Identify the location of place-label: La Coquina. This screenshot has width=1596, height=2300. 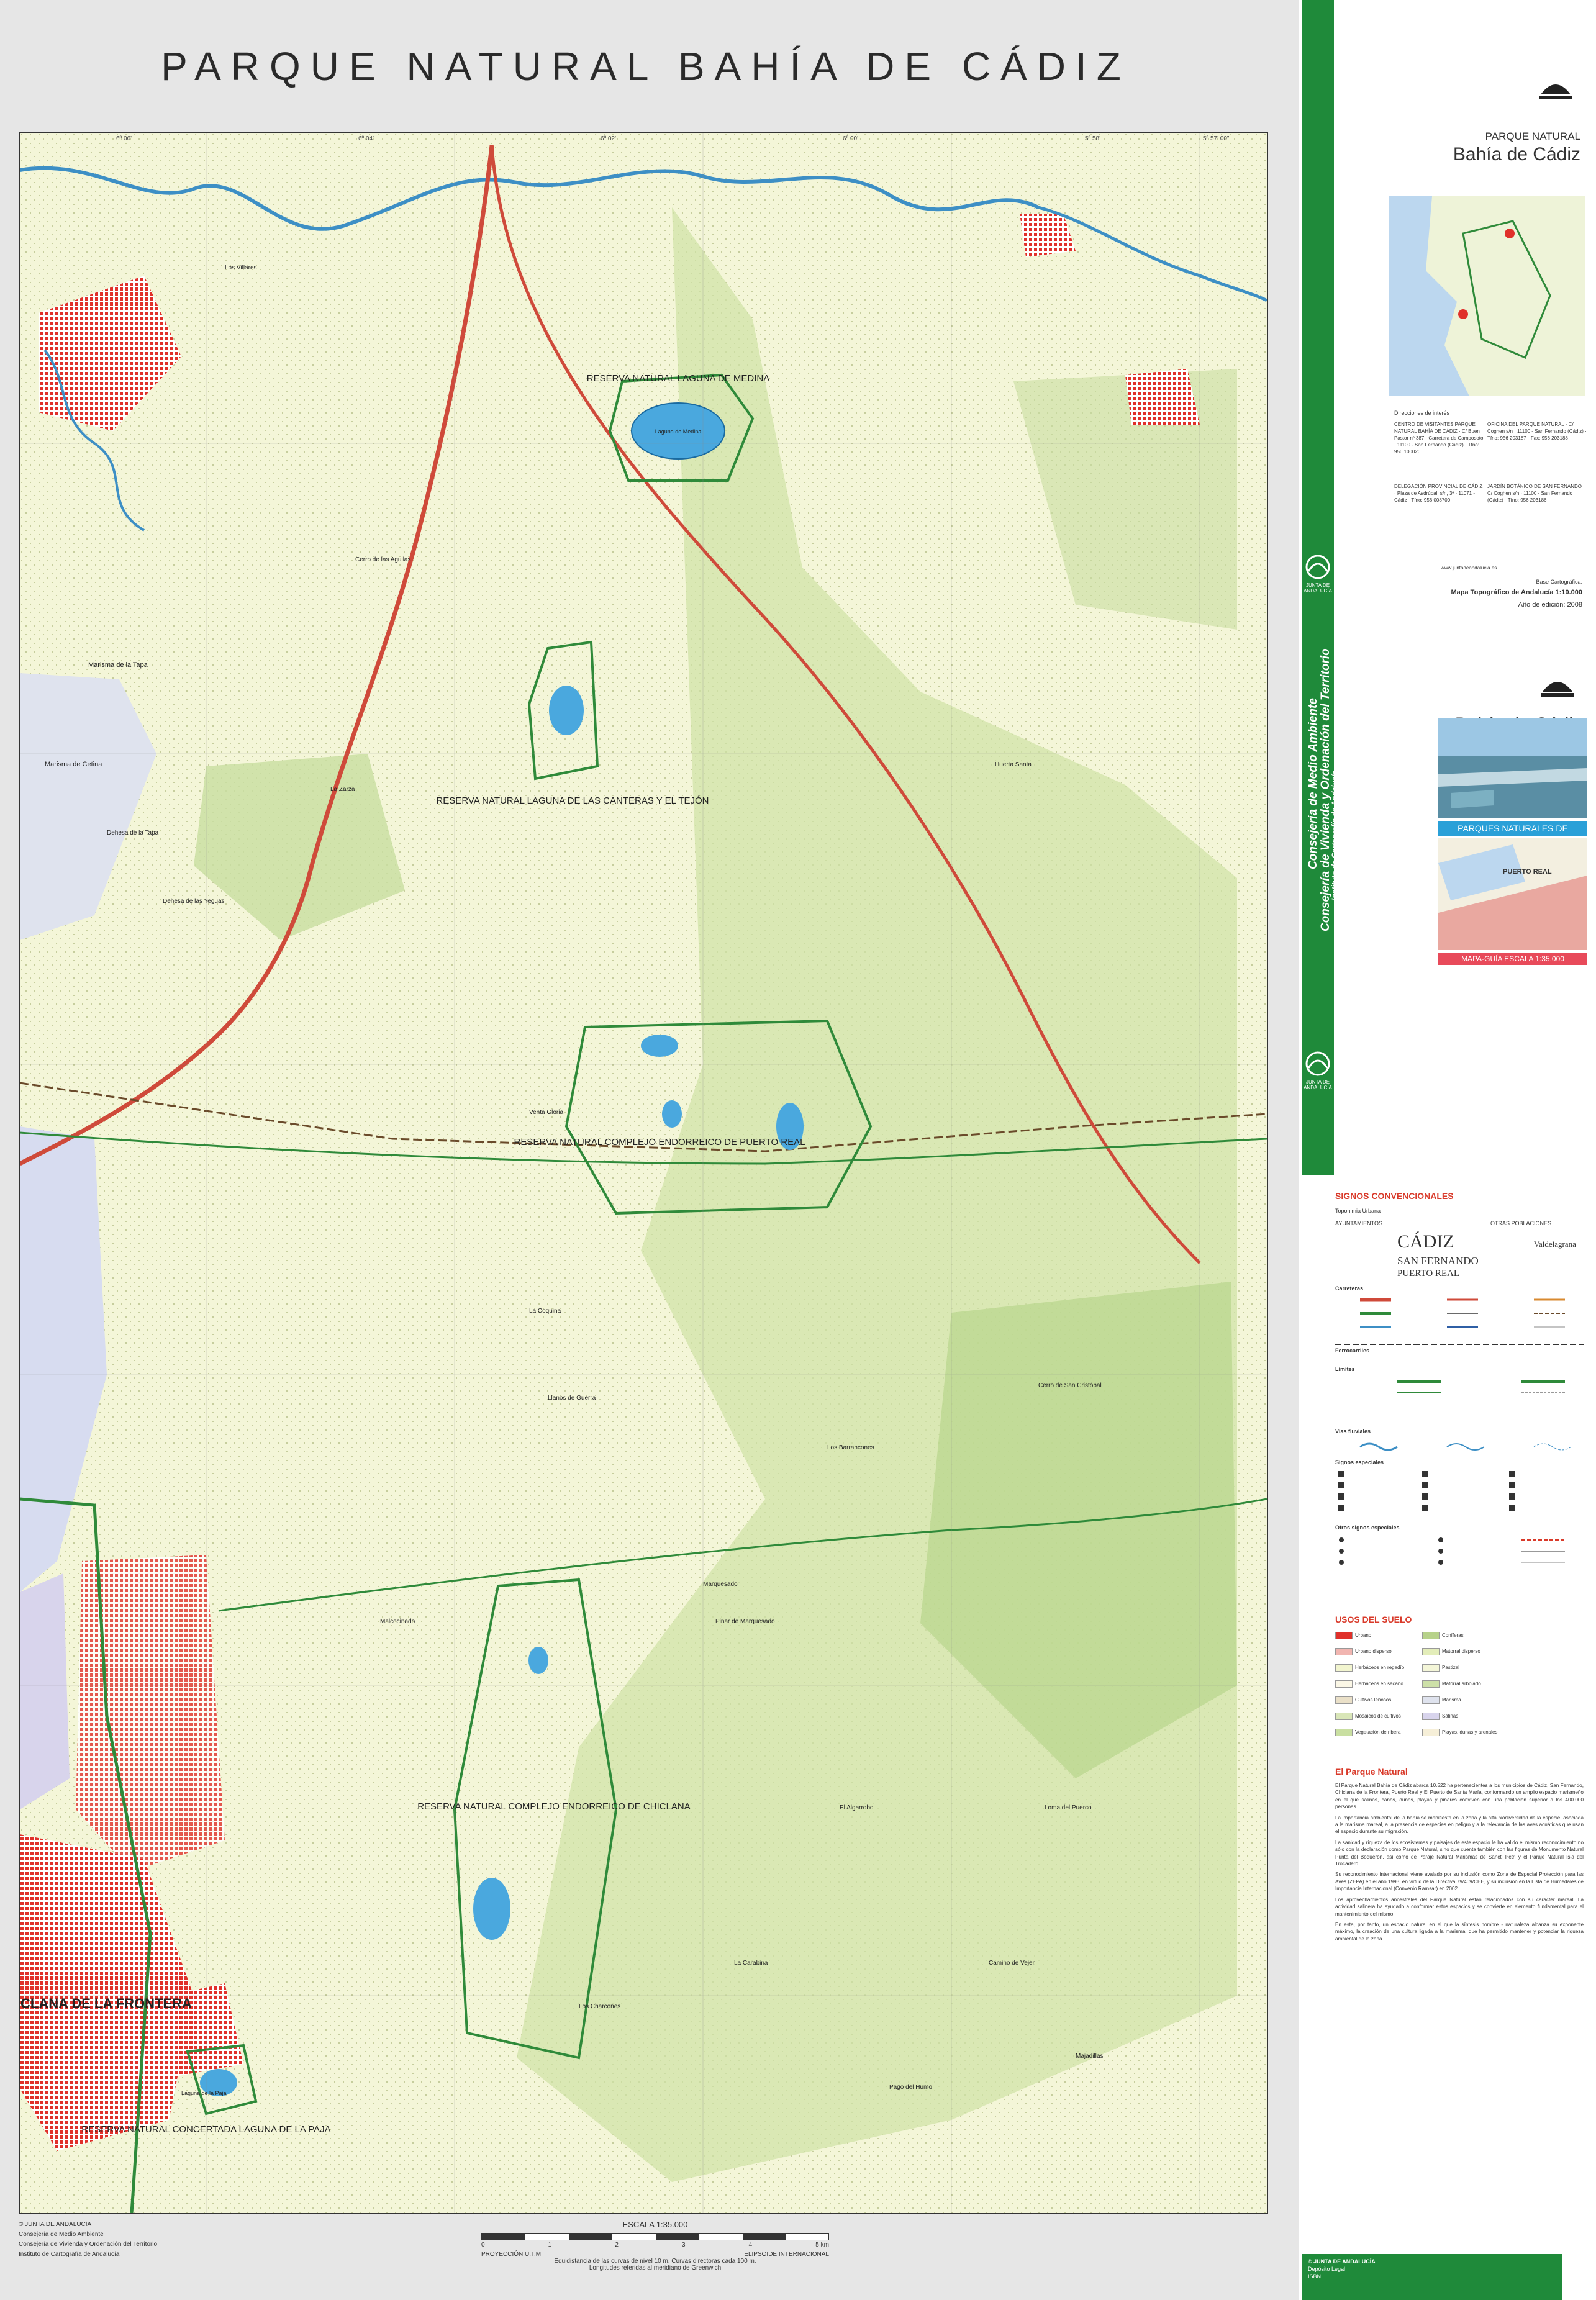
(545, 1311).